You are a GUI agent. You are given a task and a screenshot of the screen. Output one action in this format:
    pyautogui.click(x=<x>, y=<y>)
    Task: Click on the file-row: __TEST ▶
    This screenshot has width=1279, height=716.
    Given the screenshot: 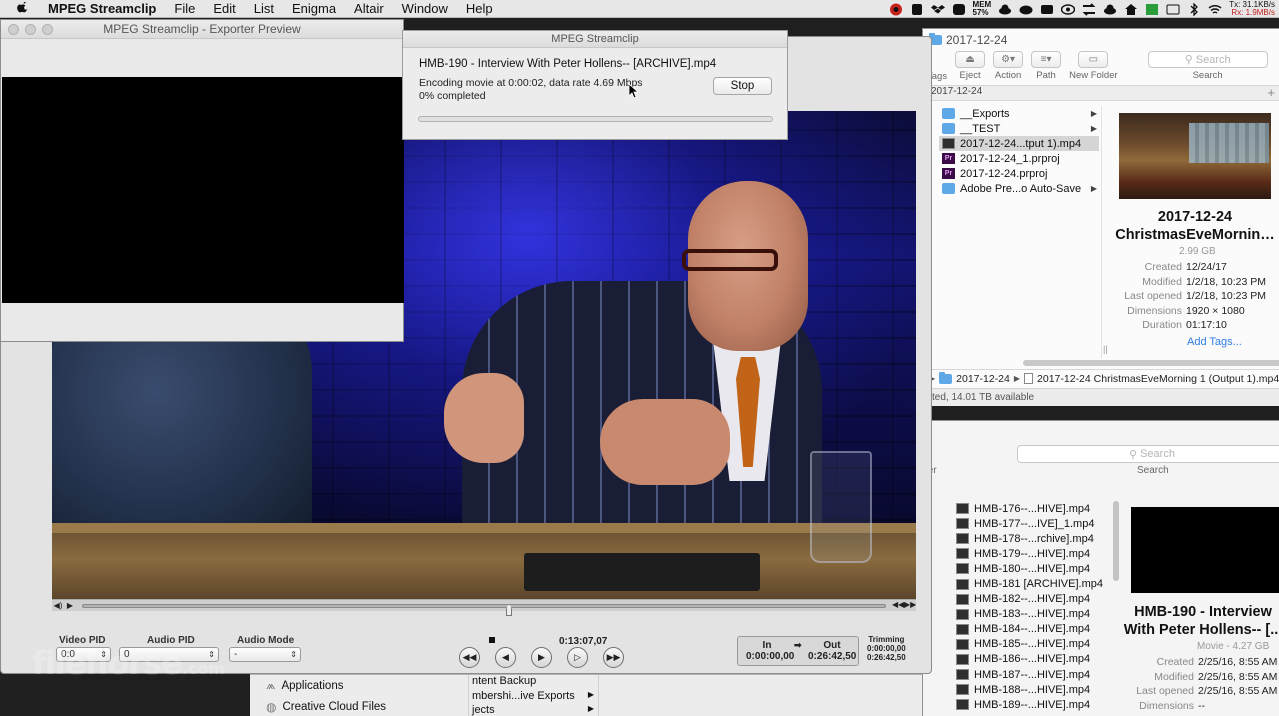 What is the action you would take?
    pyautogui.click(x=1019, y=128)
    